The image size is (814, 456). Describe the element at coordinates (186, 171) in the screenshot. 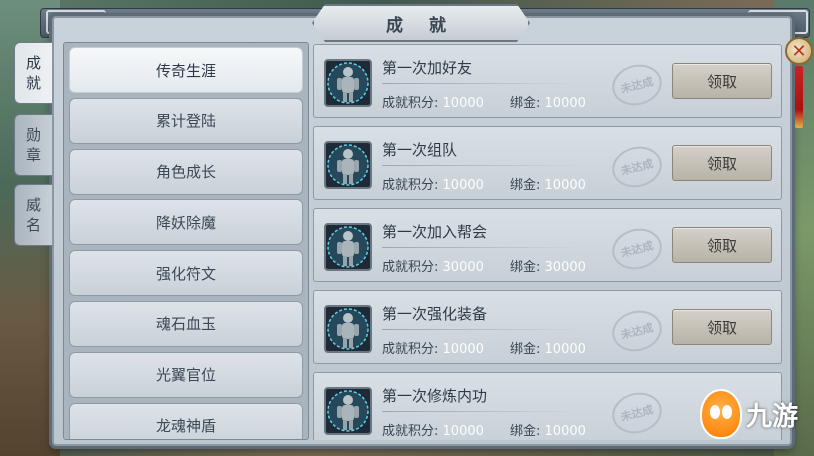

I see `category-item: 角色成长` at that location.